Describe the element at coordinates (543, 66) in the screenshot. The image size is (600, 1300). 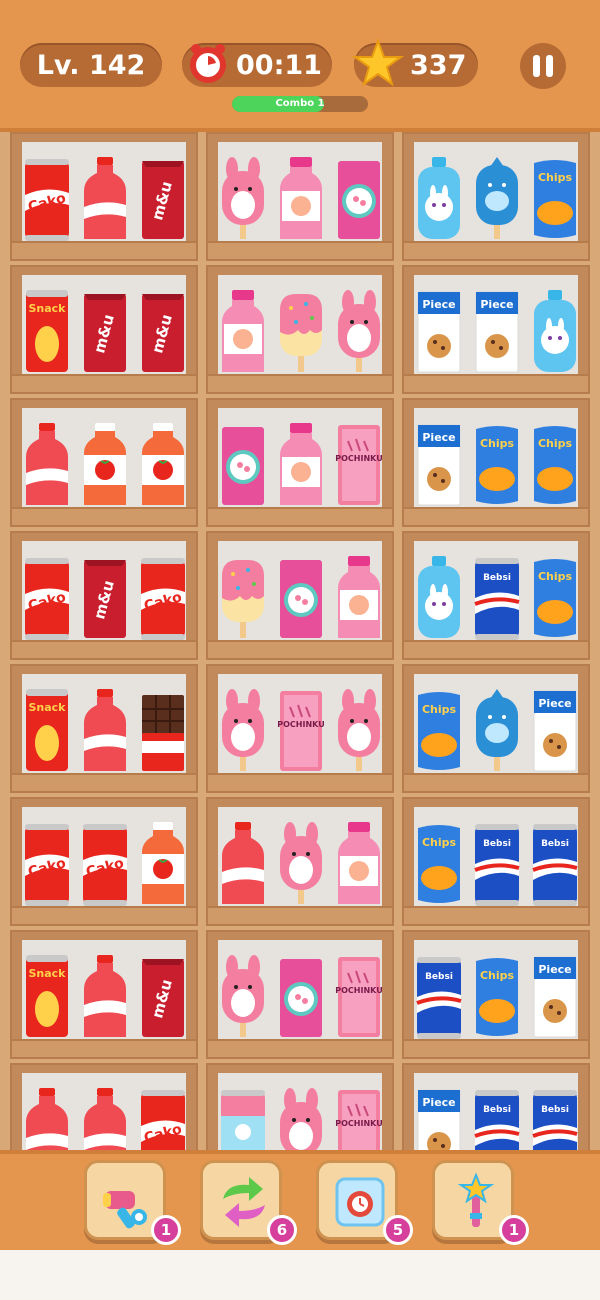
I see `pause-button` at that location.